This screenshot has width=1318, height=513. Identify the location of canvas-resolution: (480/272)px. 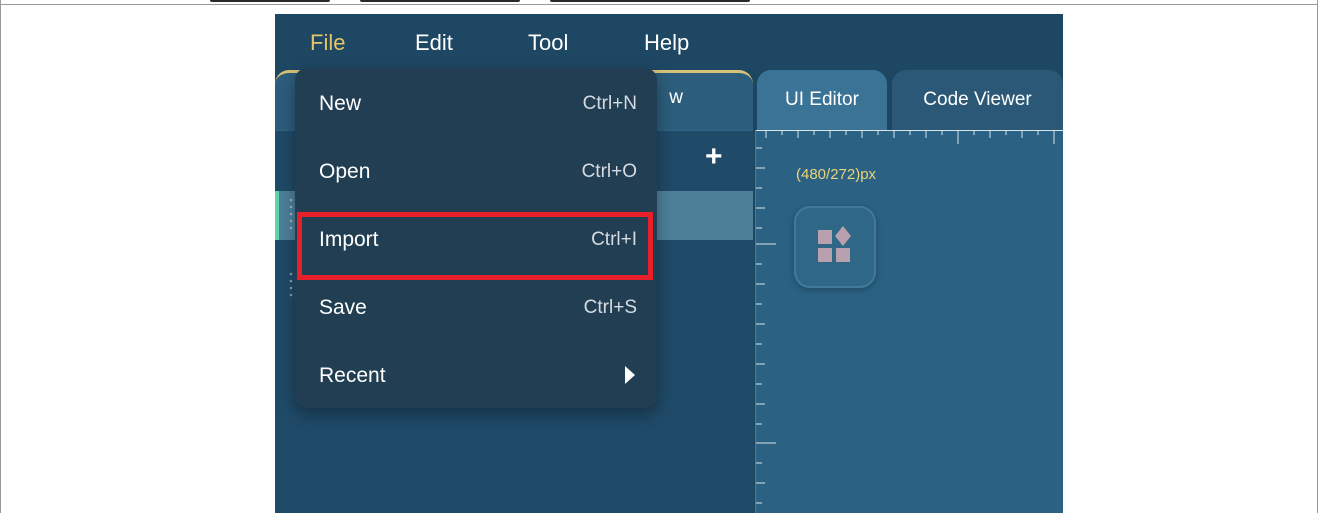
(836, 174).